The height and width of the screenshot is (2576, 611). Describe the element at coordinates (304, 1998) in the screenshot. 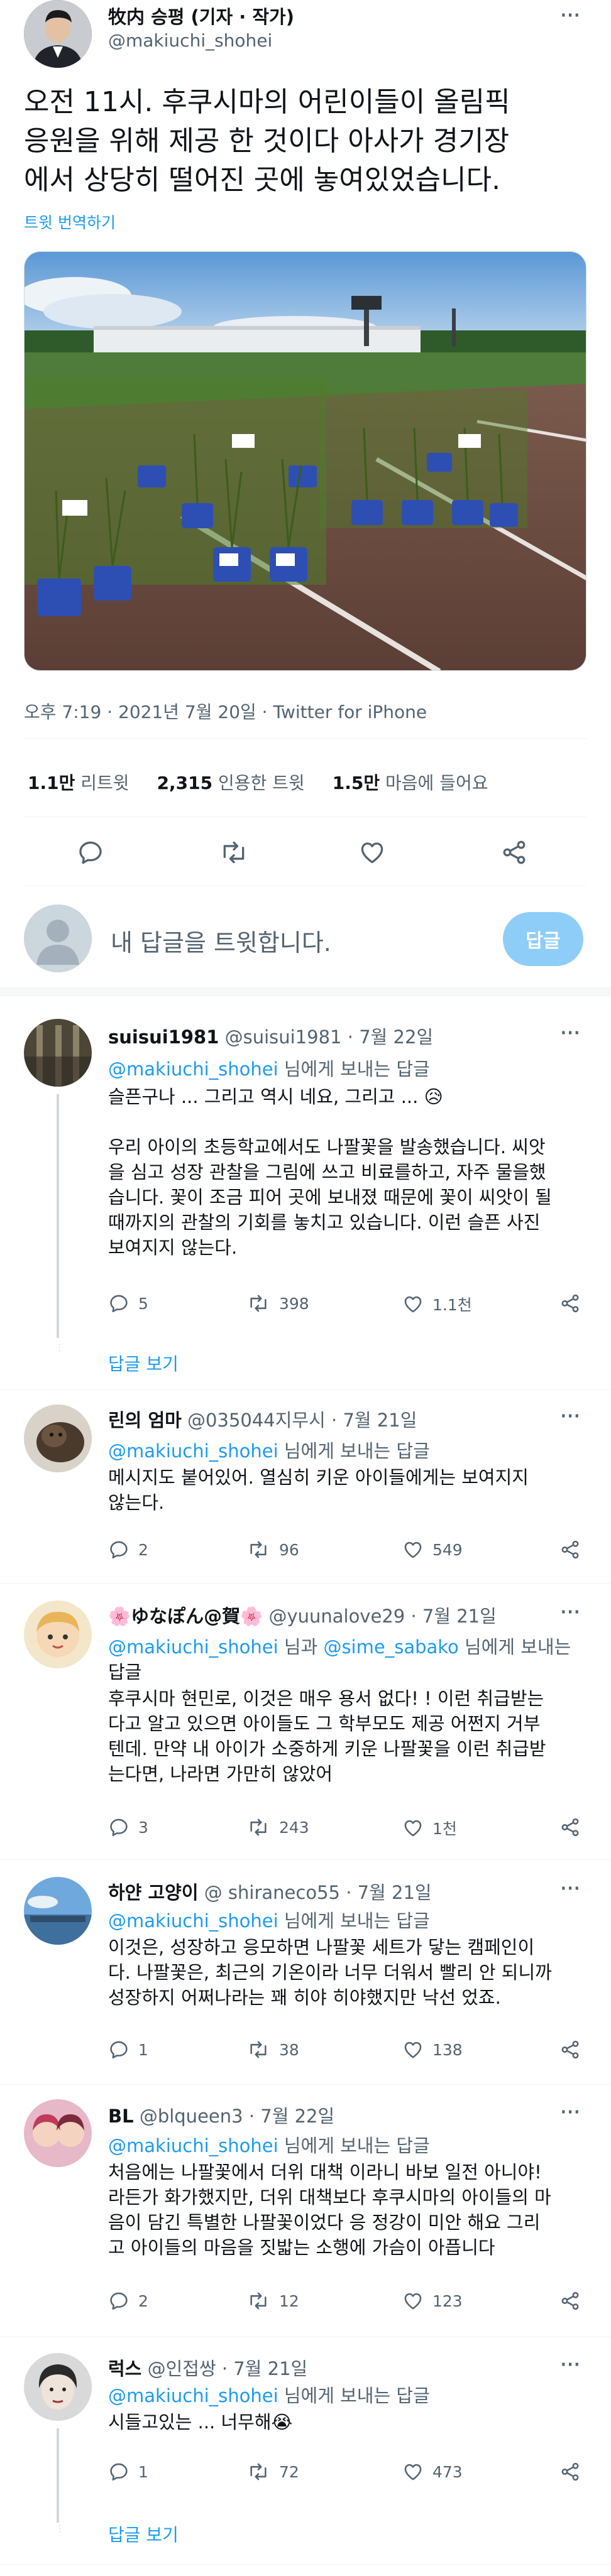

I see `reply-text-line: 성장하지 어쩌나라는 꽤 히야 히야했지만 낙선 었죠.` at that location.